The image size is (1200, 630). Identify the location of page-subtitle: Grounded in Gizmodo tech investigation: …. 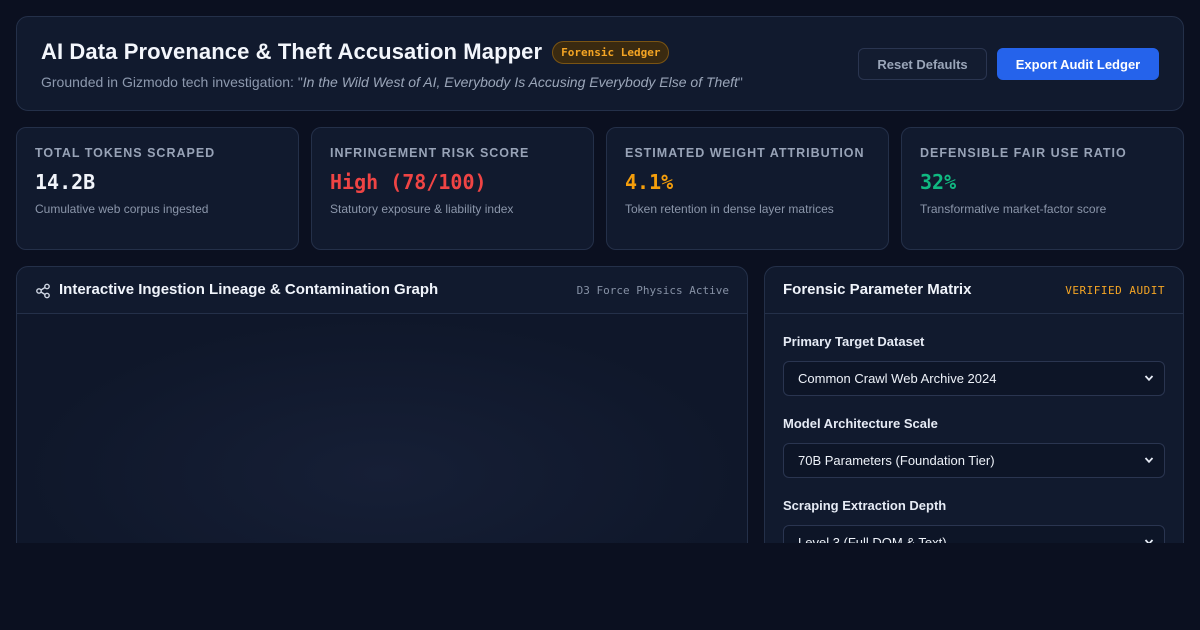
(392, 82).